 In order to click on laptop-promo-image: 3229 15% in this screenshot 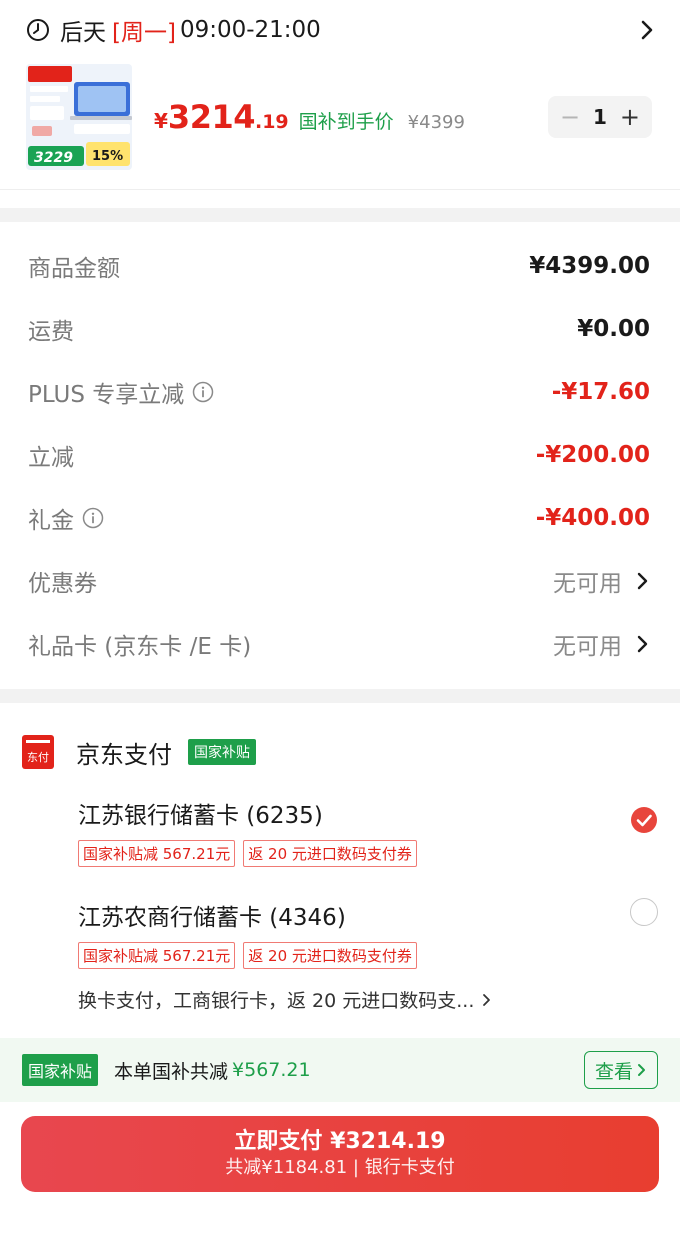, I will do `click(79, 117)`.